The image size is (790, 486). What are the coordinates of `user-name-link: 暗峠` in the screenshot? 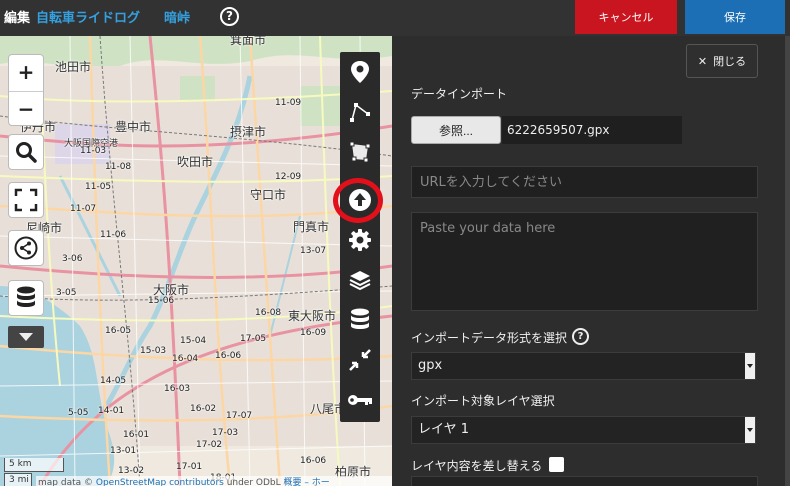 It's located at (177, 16).